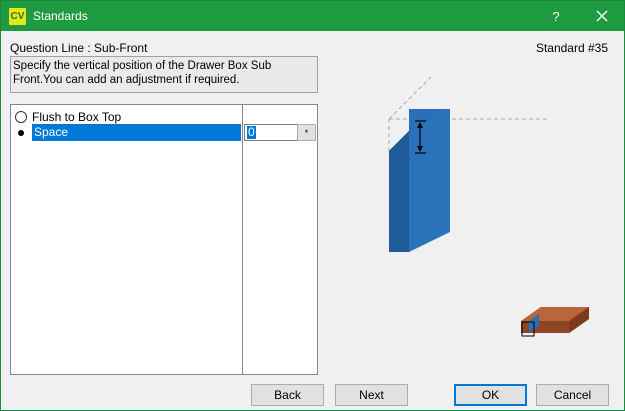 The width and height of the screenshot is (625, 411). I want to click on option-space: Space, so click(126, 132).